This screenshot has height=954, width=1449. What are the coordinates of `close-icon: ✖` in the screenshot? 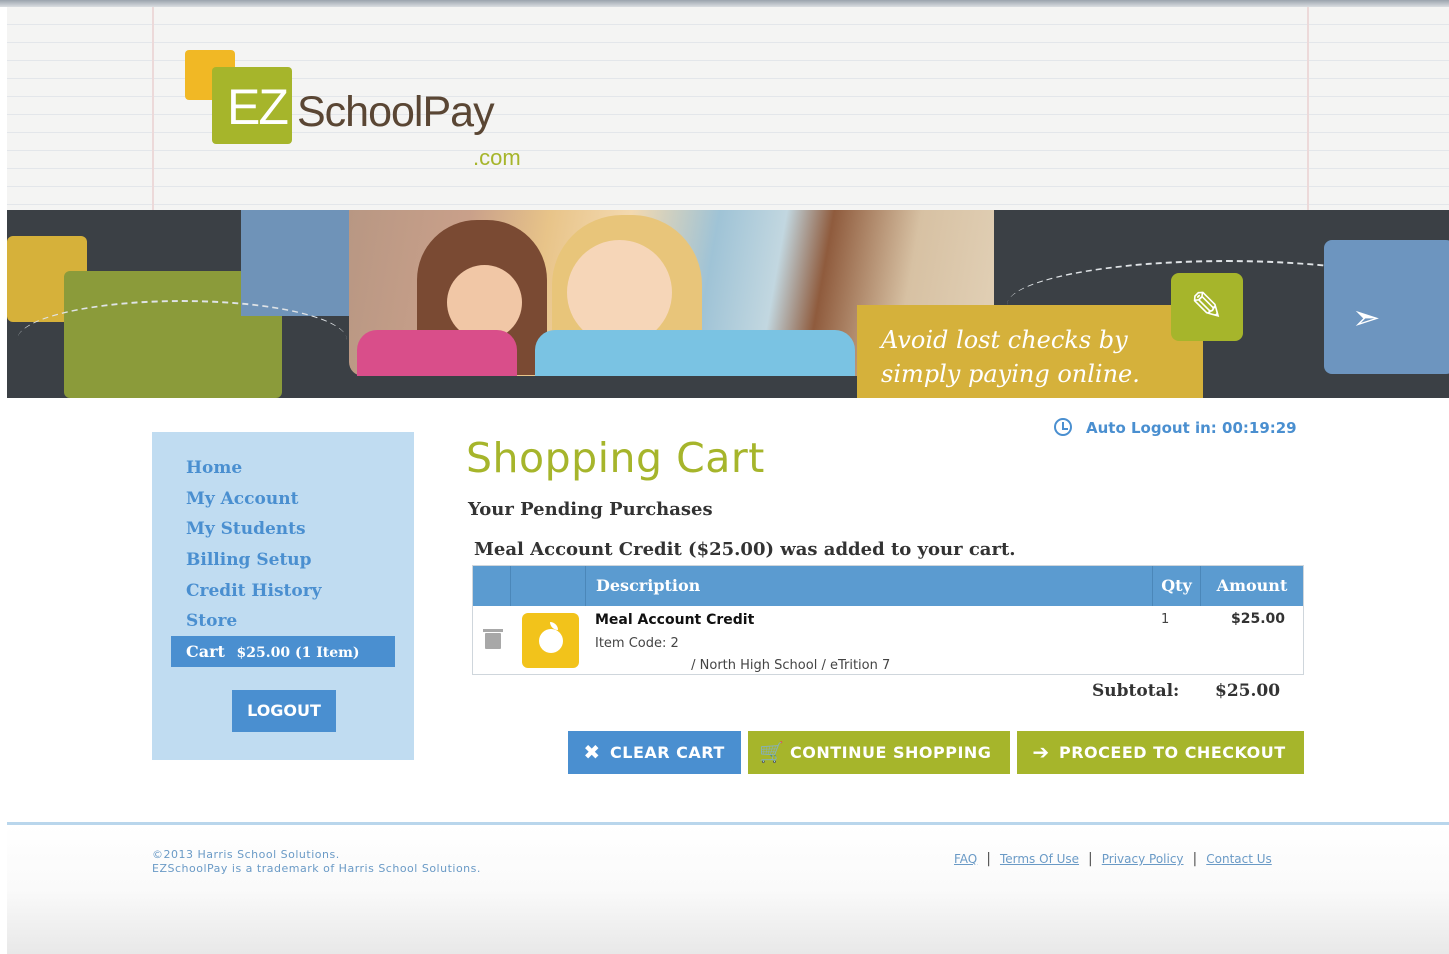 It's located at (592, 752).